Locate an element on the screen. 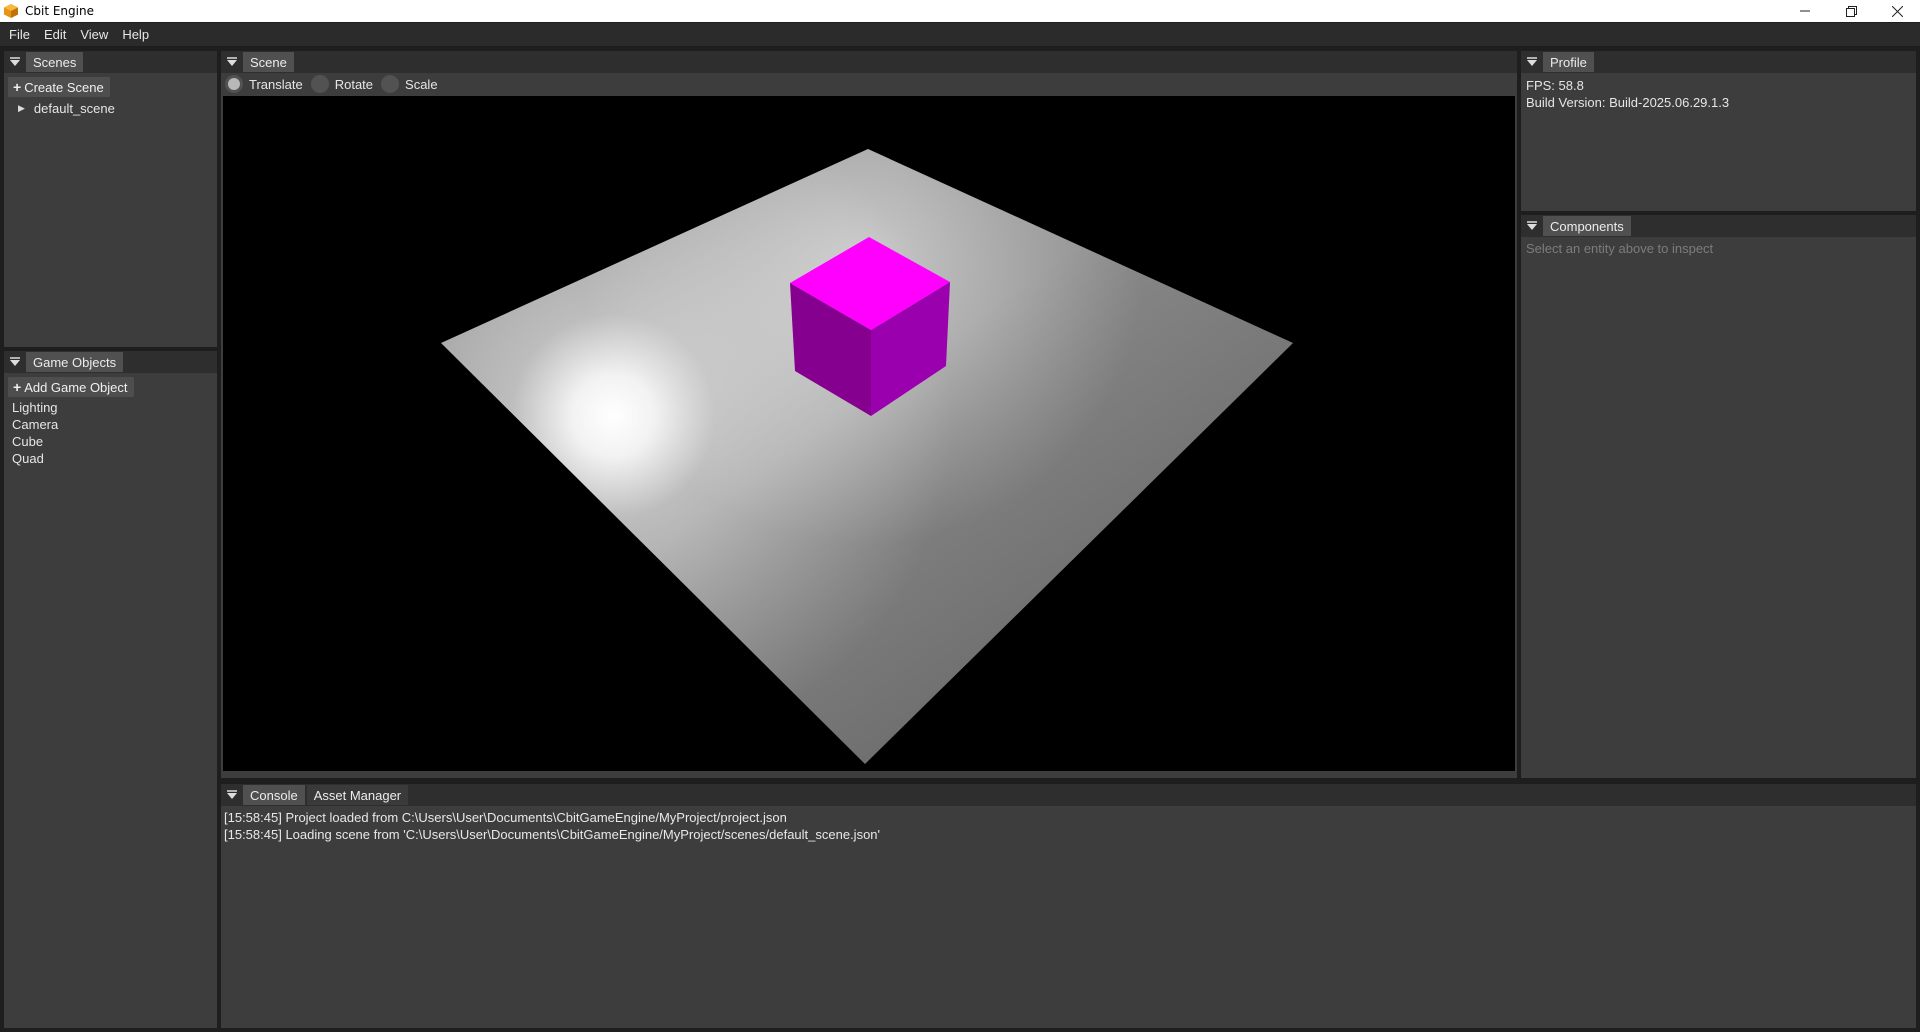  collapse-console-button is located at coordinates (232, 795).